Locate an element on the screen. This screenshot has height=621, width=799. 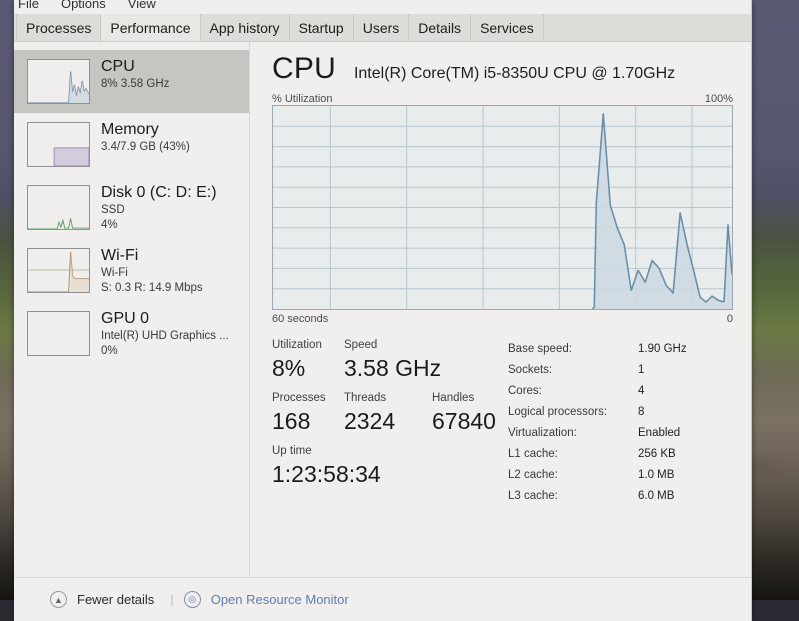
sidebar-wifi-sub1: Wi-Fi is located at coordinates (152, 273).